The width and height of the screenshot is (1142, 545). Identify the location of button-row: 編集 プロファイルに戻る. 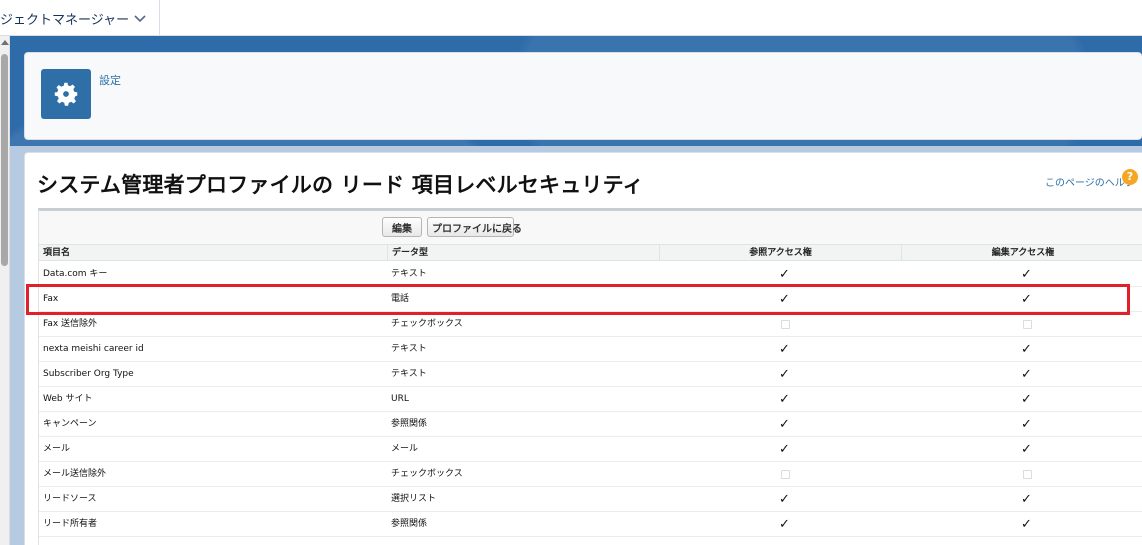
(590, 228).